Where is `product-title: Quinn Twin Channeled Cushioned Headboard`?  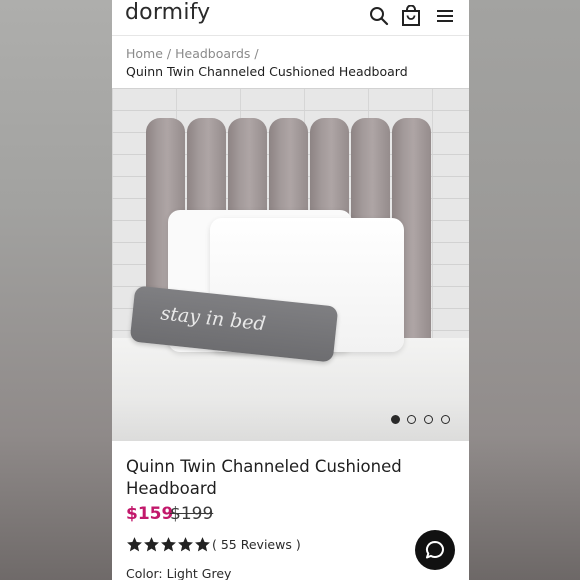 product-title: Quinn Twin Channeled Cushioned Headboard is located at coordinates (264, 477).